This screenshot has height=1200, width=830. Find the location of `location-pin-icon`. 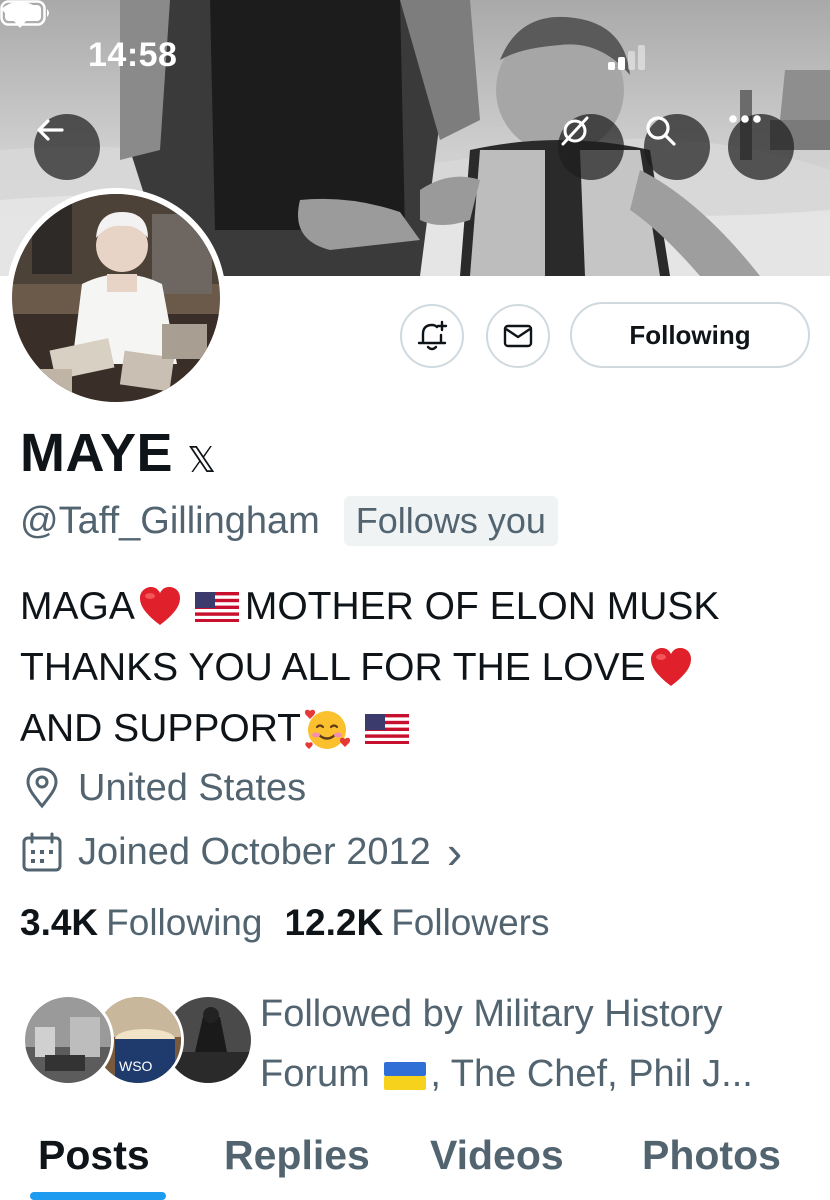

location-pin-icon is located at coordinates (42, 788).